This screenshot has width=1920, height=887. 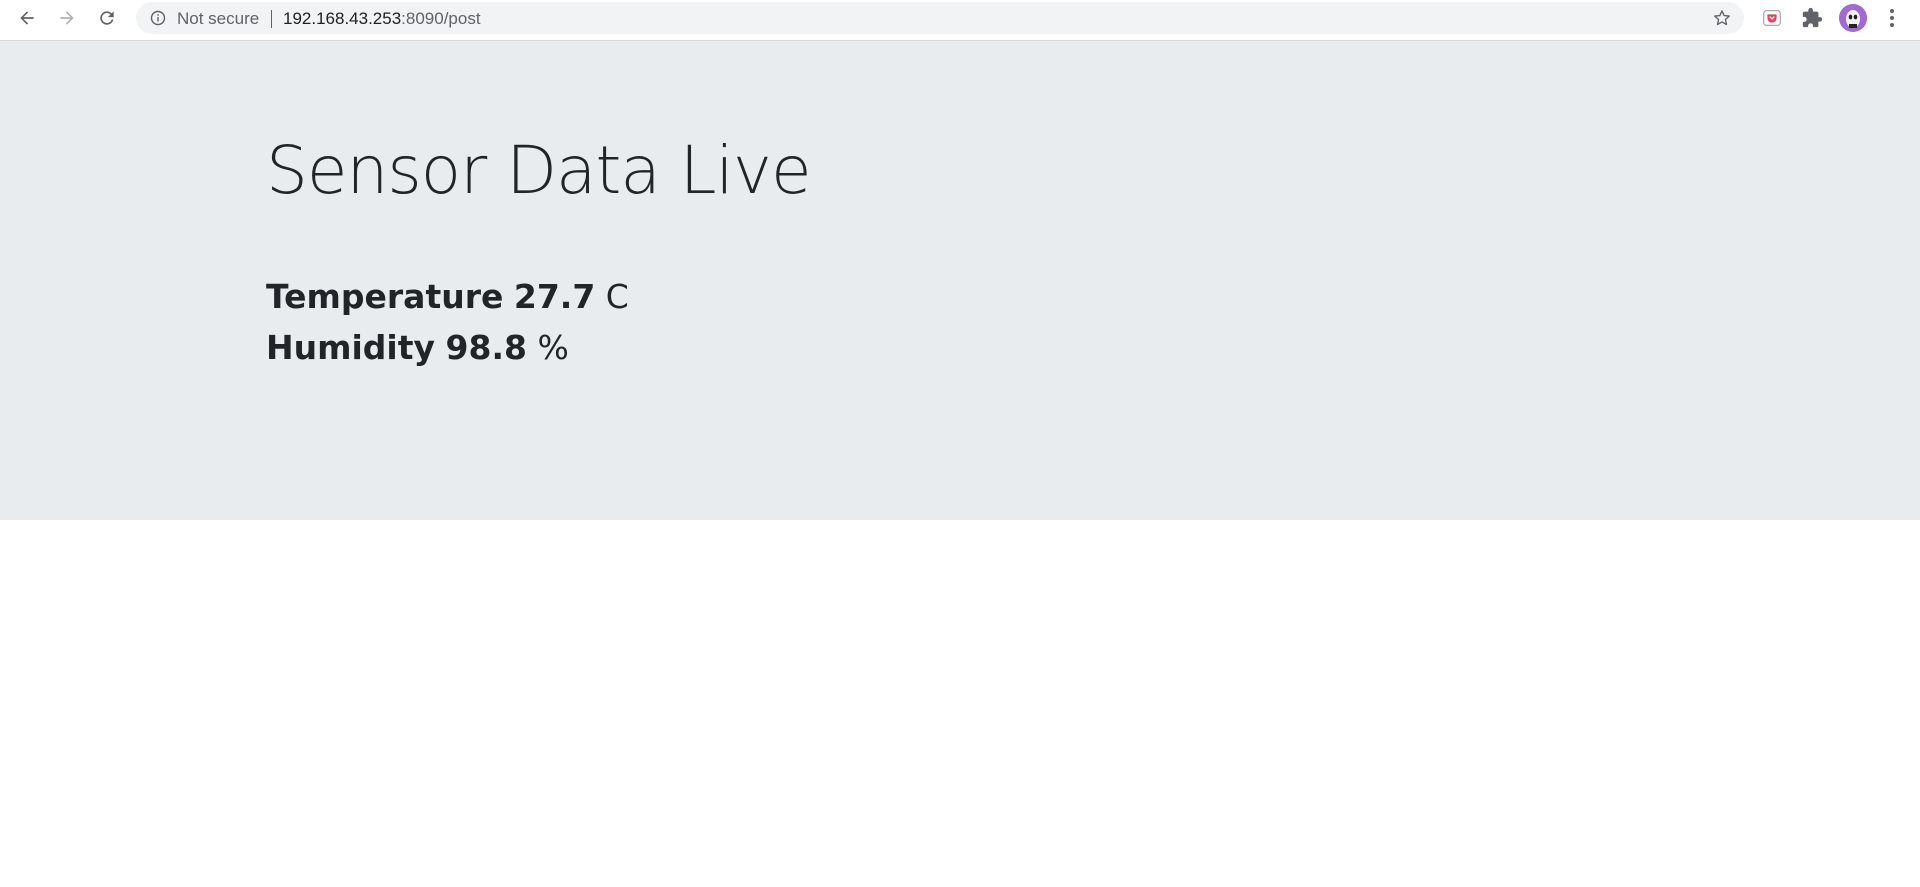 I want to click on humidity-reading: Humidity 98.8 %, so click(x=417, y=347).